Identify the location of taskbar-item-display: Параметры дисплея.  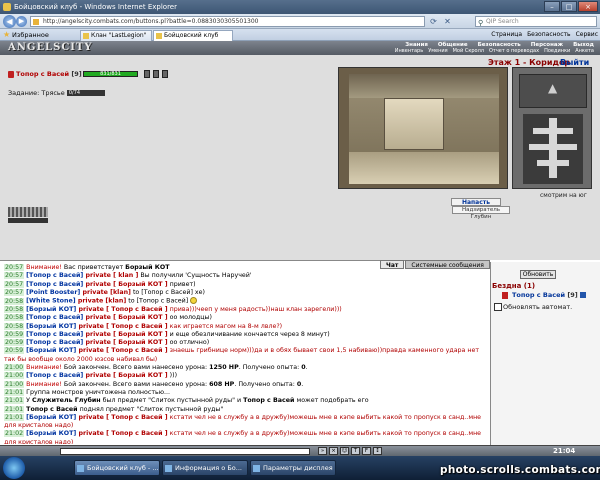
(293, 468).